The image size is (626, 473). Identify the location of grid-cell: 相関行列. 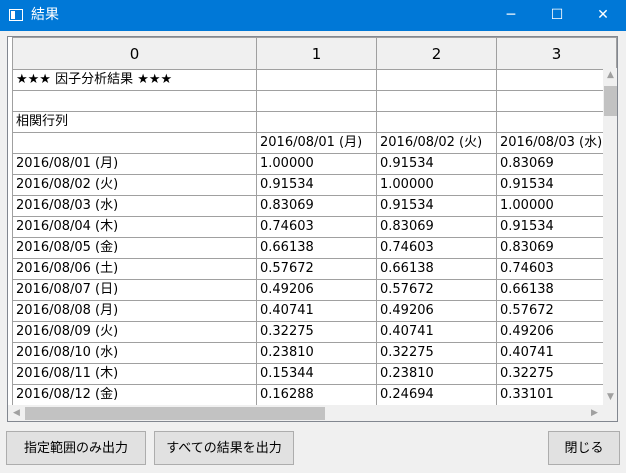
(134, 122).